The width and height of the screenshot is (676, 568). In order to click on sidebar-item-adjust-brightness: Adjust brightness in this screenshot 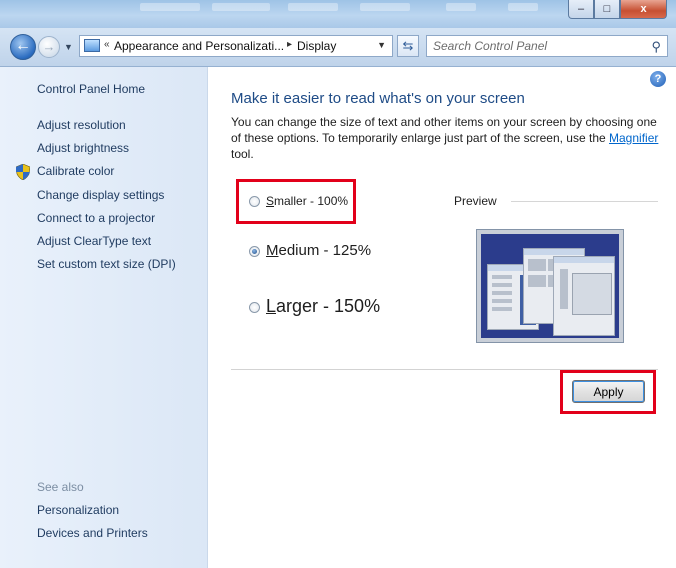, I will do `click(83, 148)`.